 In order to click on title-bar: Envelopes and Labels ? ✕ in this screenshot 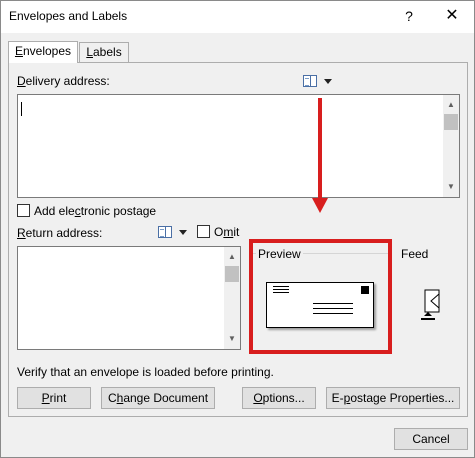, I will do `click(237, 17)`.